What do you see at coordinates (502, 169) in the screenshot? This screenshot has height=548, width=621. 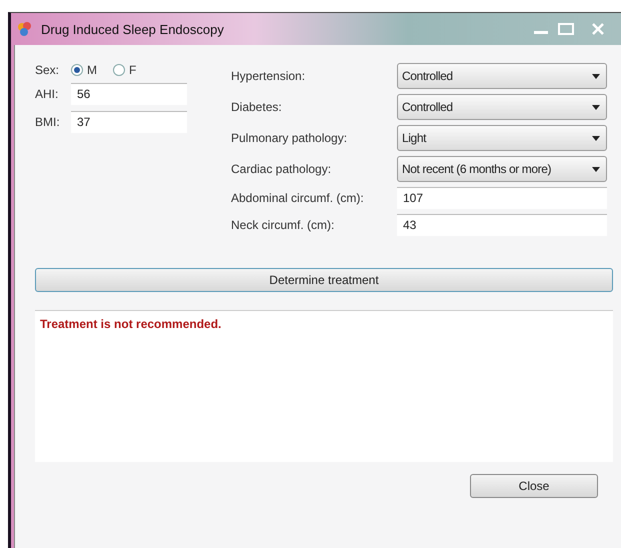 I see `dropdown: Not recent (6 months or more)` at bounding box center [502, 169].